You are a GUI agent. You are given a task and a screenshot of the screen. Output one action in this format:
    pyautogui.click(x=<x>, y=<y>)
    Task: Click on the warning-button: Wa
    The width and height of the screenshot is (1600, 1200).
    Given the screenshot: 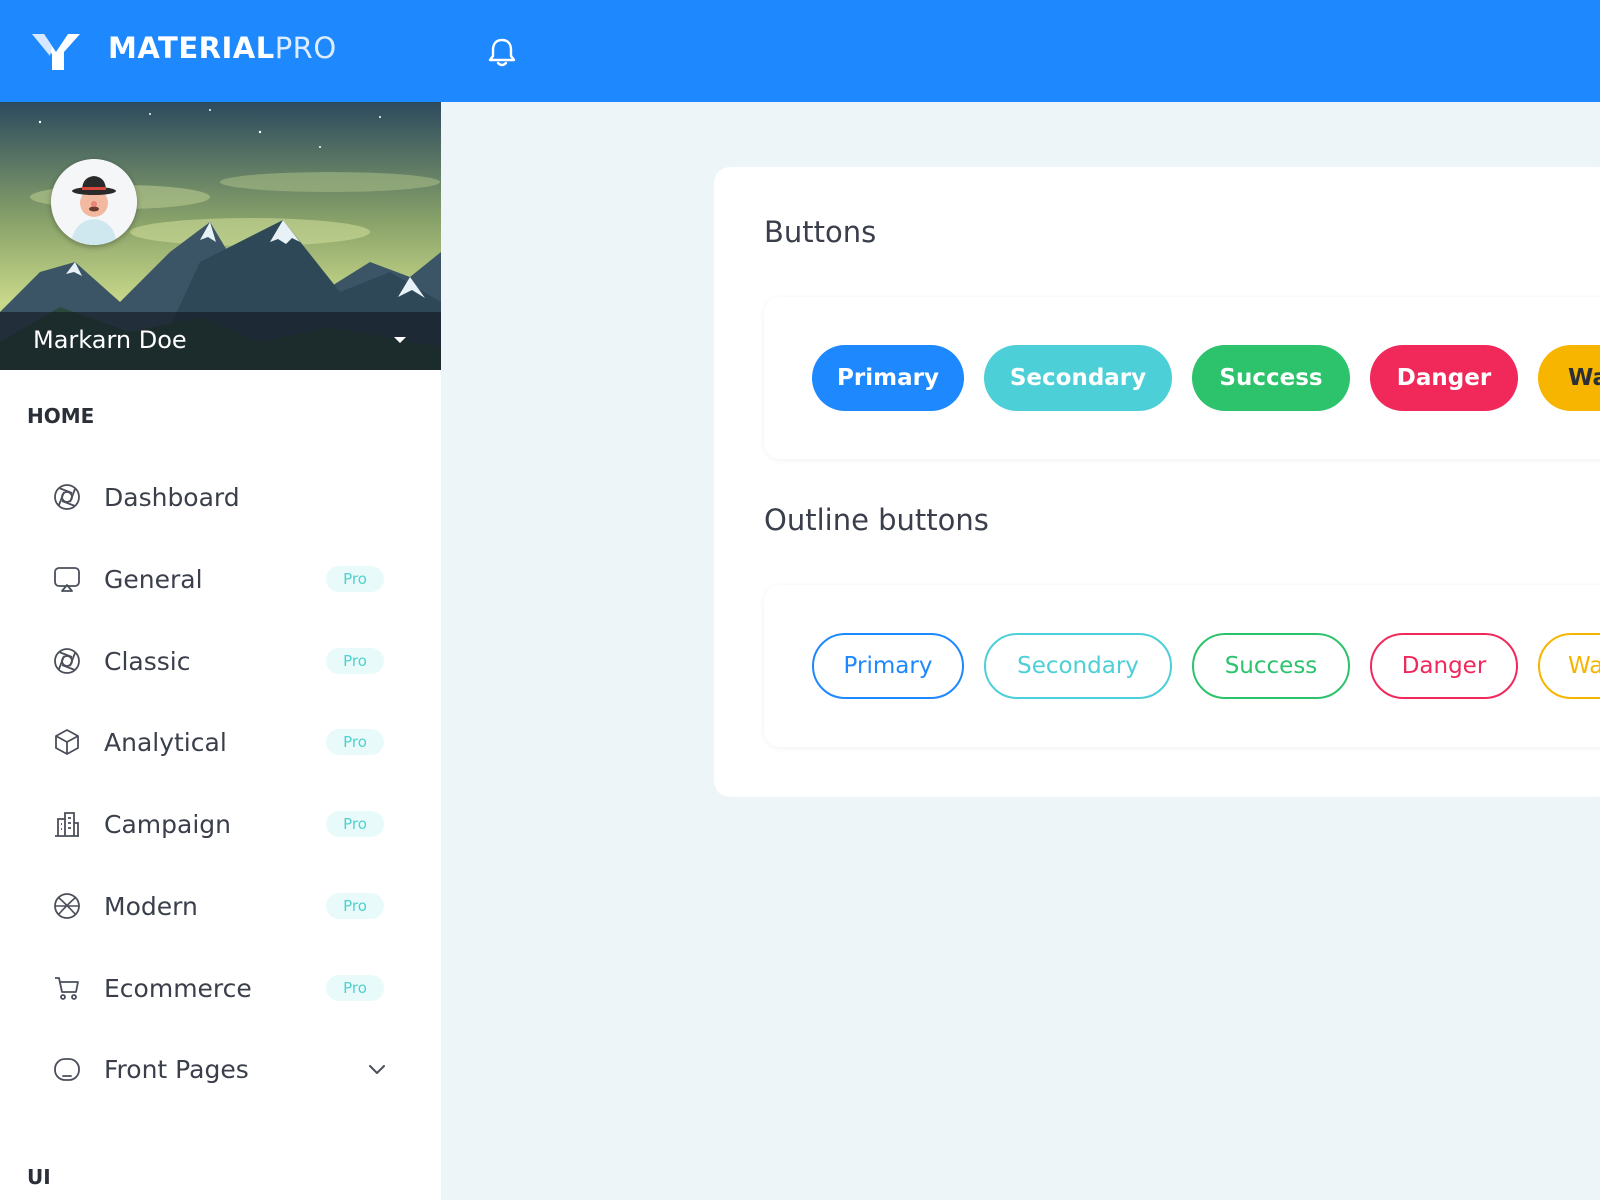 What is the action you would take?
    pyautogui.click(x=1569, y=378)
    